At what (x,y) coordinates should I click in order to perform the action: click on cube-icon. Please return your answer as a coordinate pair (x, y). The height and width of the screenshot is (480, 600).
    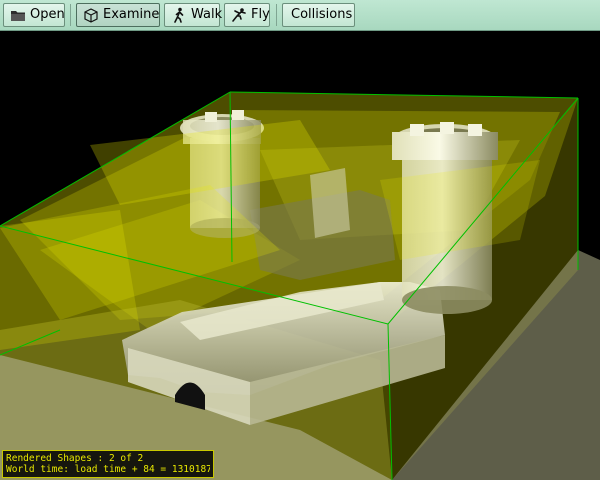
    Looking at the image, I should click on (91, 15).